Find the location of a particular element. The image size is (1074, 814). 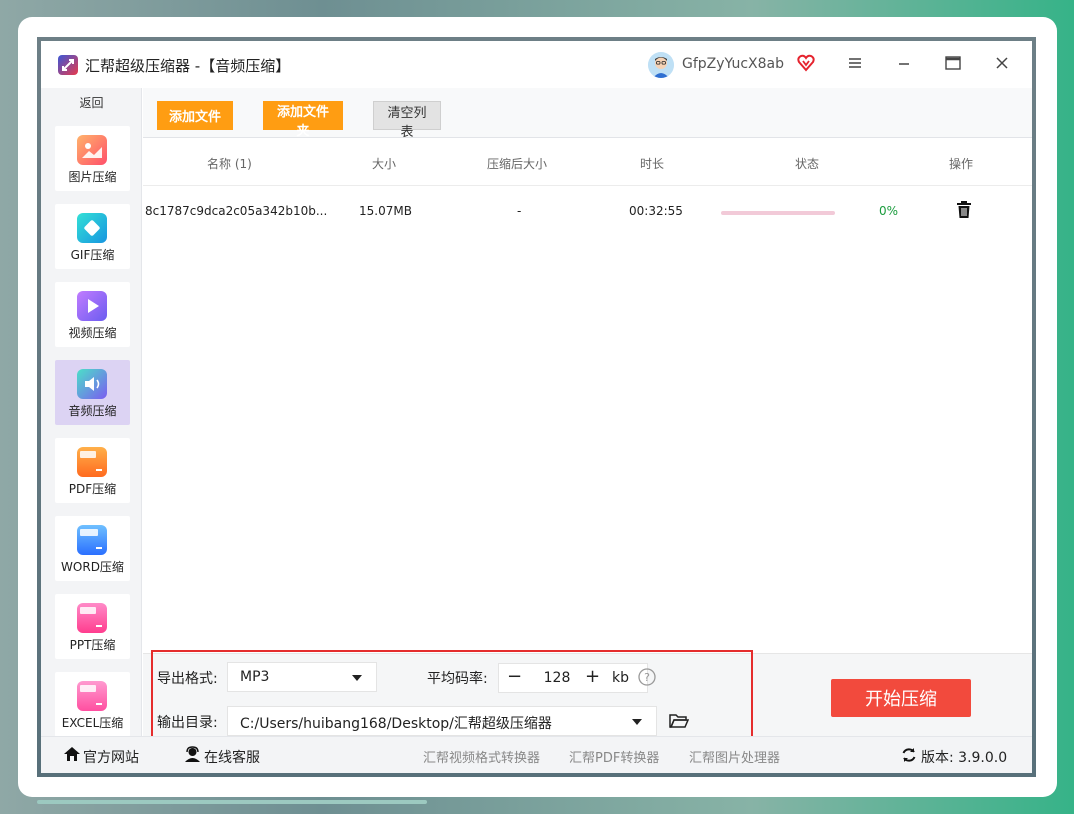

decrease-button: − is located at coordinates (514, 676).